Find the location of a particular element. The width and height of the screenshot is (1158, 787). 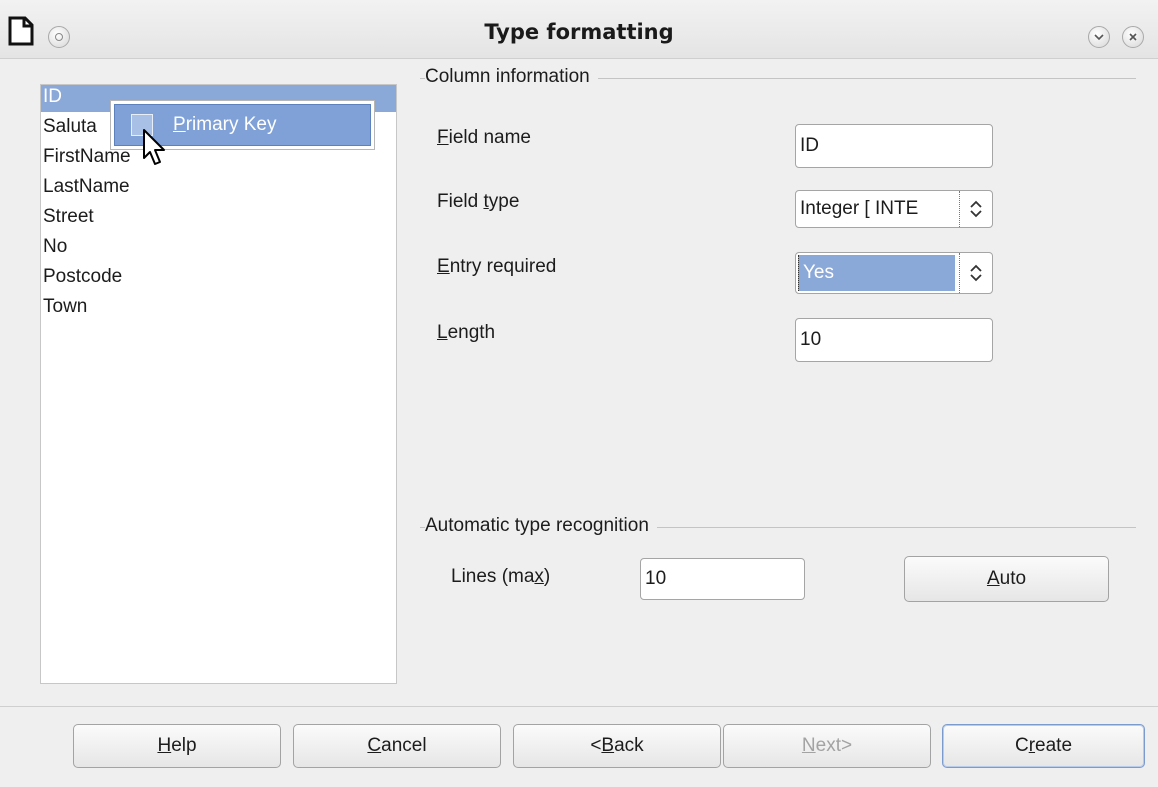

field-name-label: Field name is located at coordinates (484, 137).